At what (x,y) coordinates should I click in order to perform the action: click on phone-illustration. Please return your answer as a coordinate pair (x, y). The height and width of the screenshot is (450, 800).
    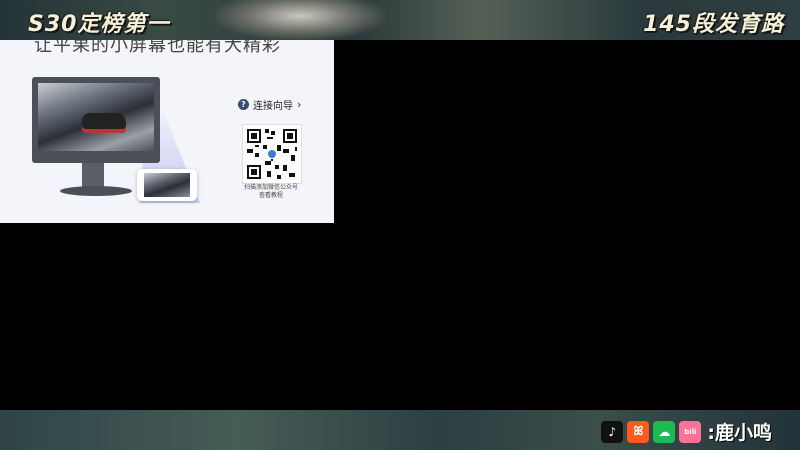
    Looking at the image, I should click on (167, 185).